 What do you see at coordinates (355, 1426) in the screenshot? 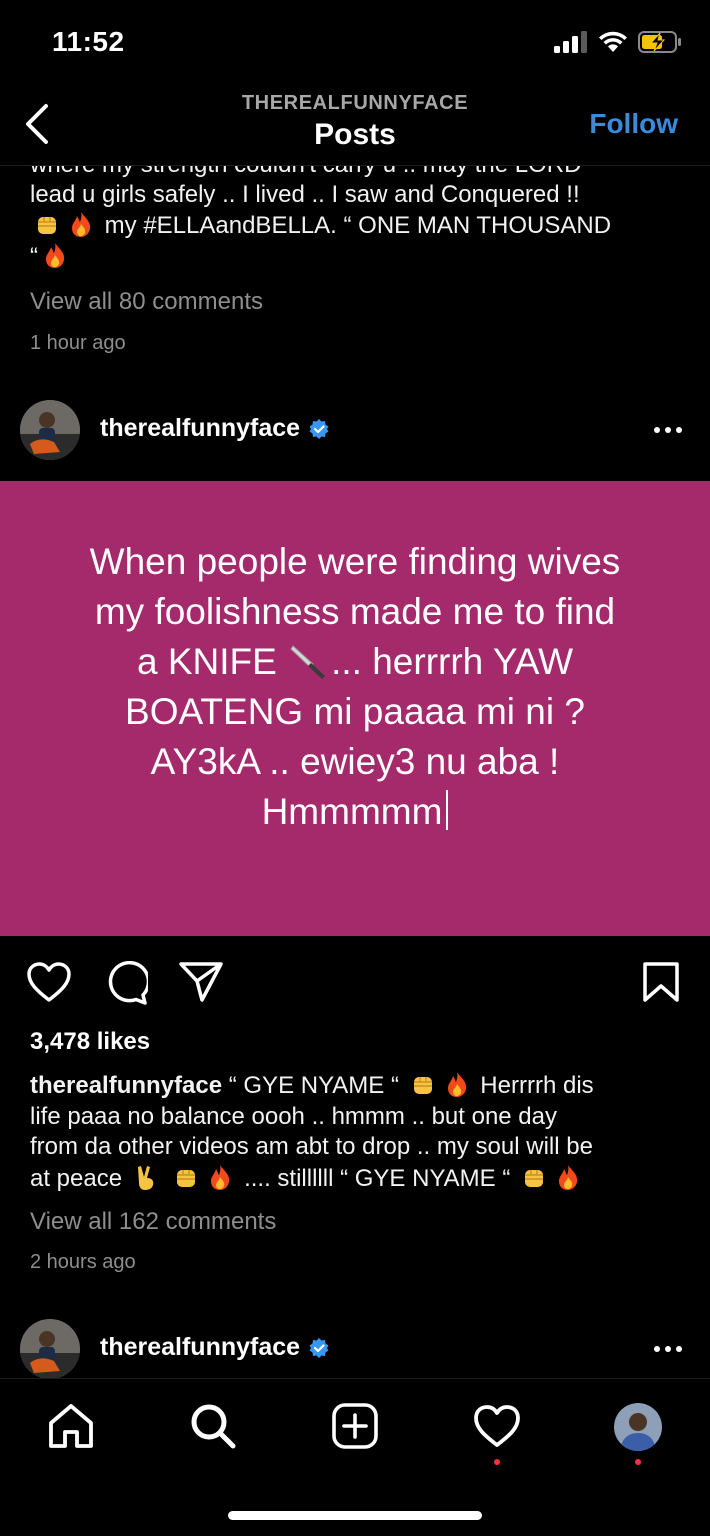
I see `create-post-icon` at bounding box center [355, 1426].